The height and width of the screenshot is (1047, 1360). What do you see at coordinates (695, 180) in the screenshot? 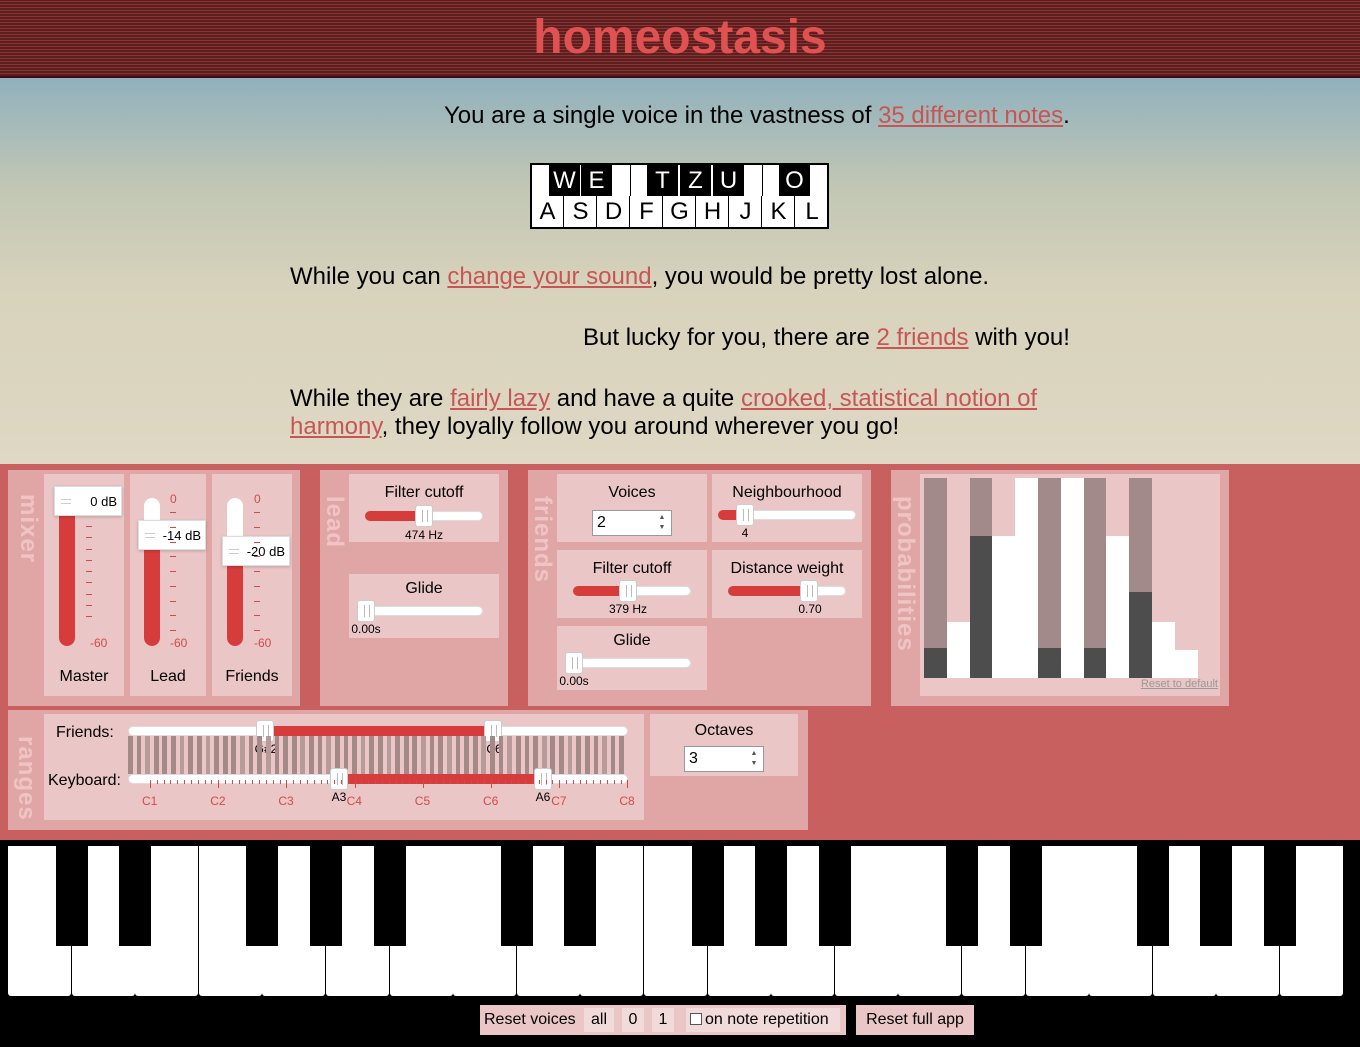
I see `key-hint-black: Z` at bounding box center [695, 180].